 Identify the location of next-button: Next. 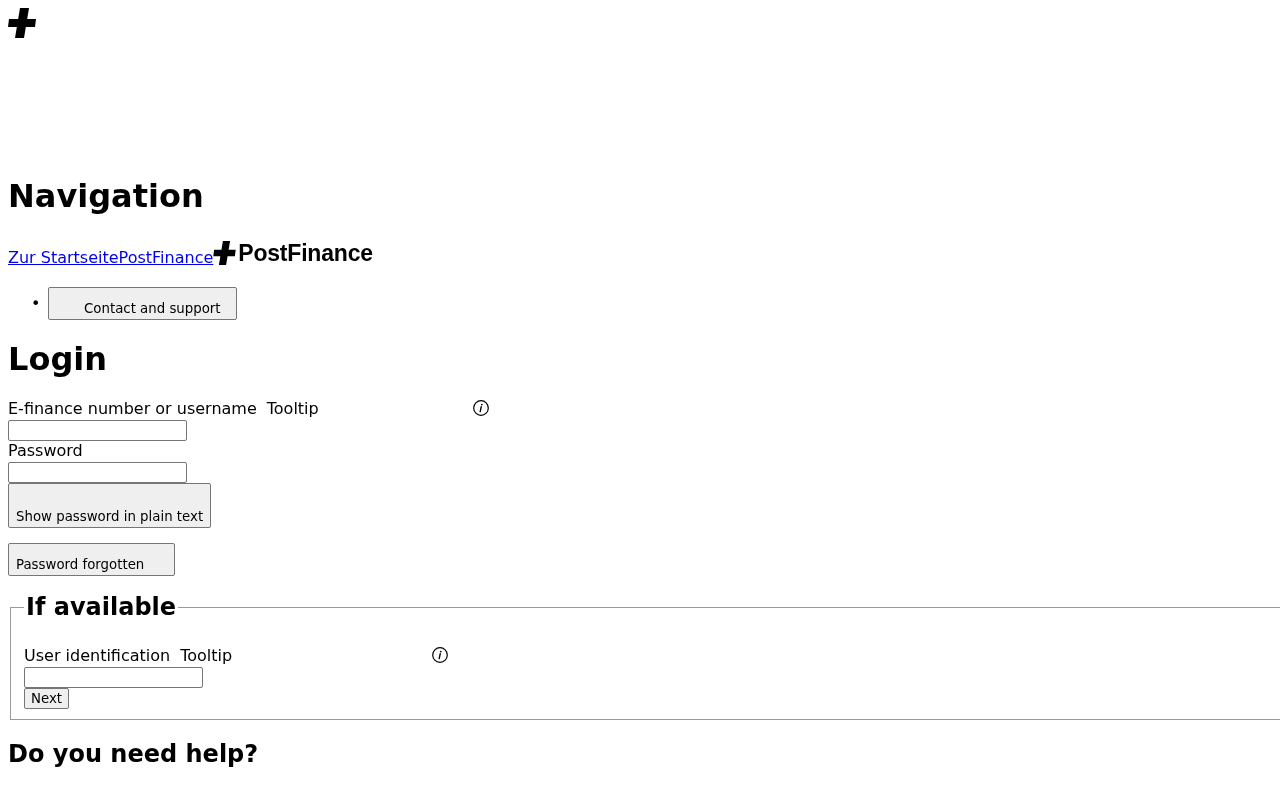
(47, 698).